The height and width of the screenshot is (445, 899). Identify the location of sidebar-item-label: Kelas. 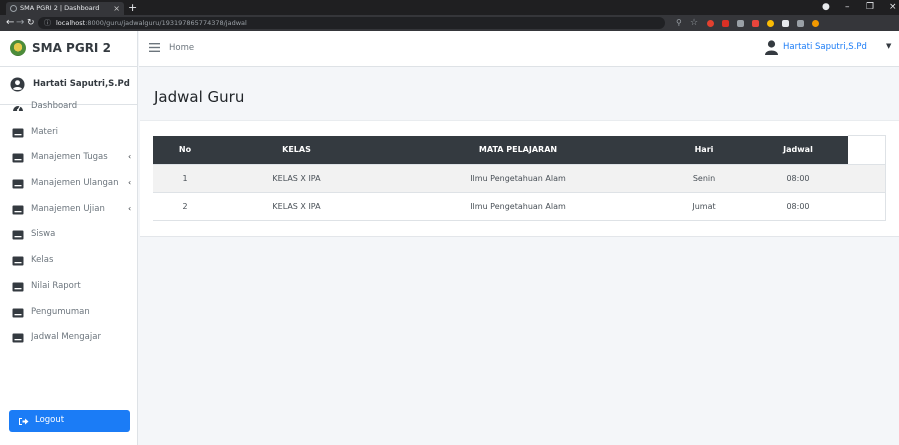
(42, 260).